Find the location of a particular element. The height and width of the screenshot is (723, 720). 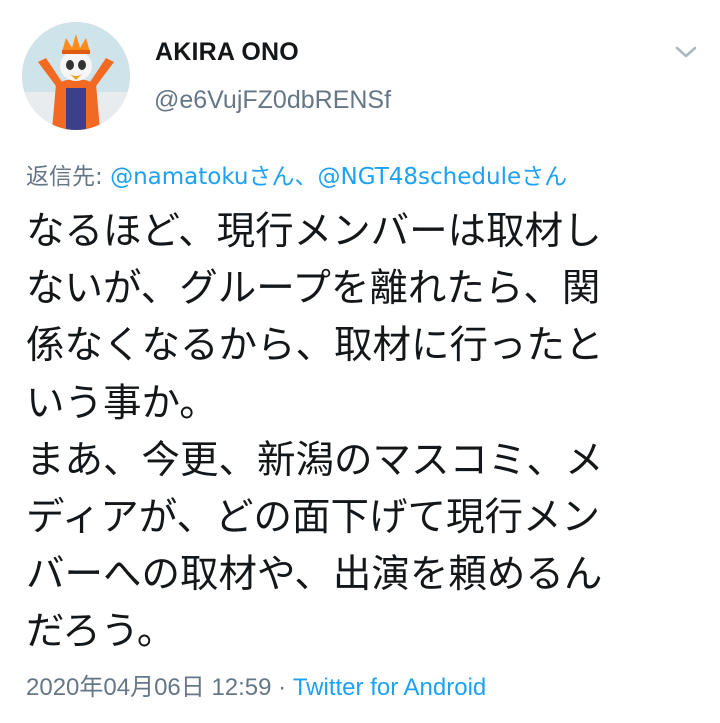

tweet-meta: 2020年04月06日 12:59 · Twitter for Android is located at coordinates (256, 684).